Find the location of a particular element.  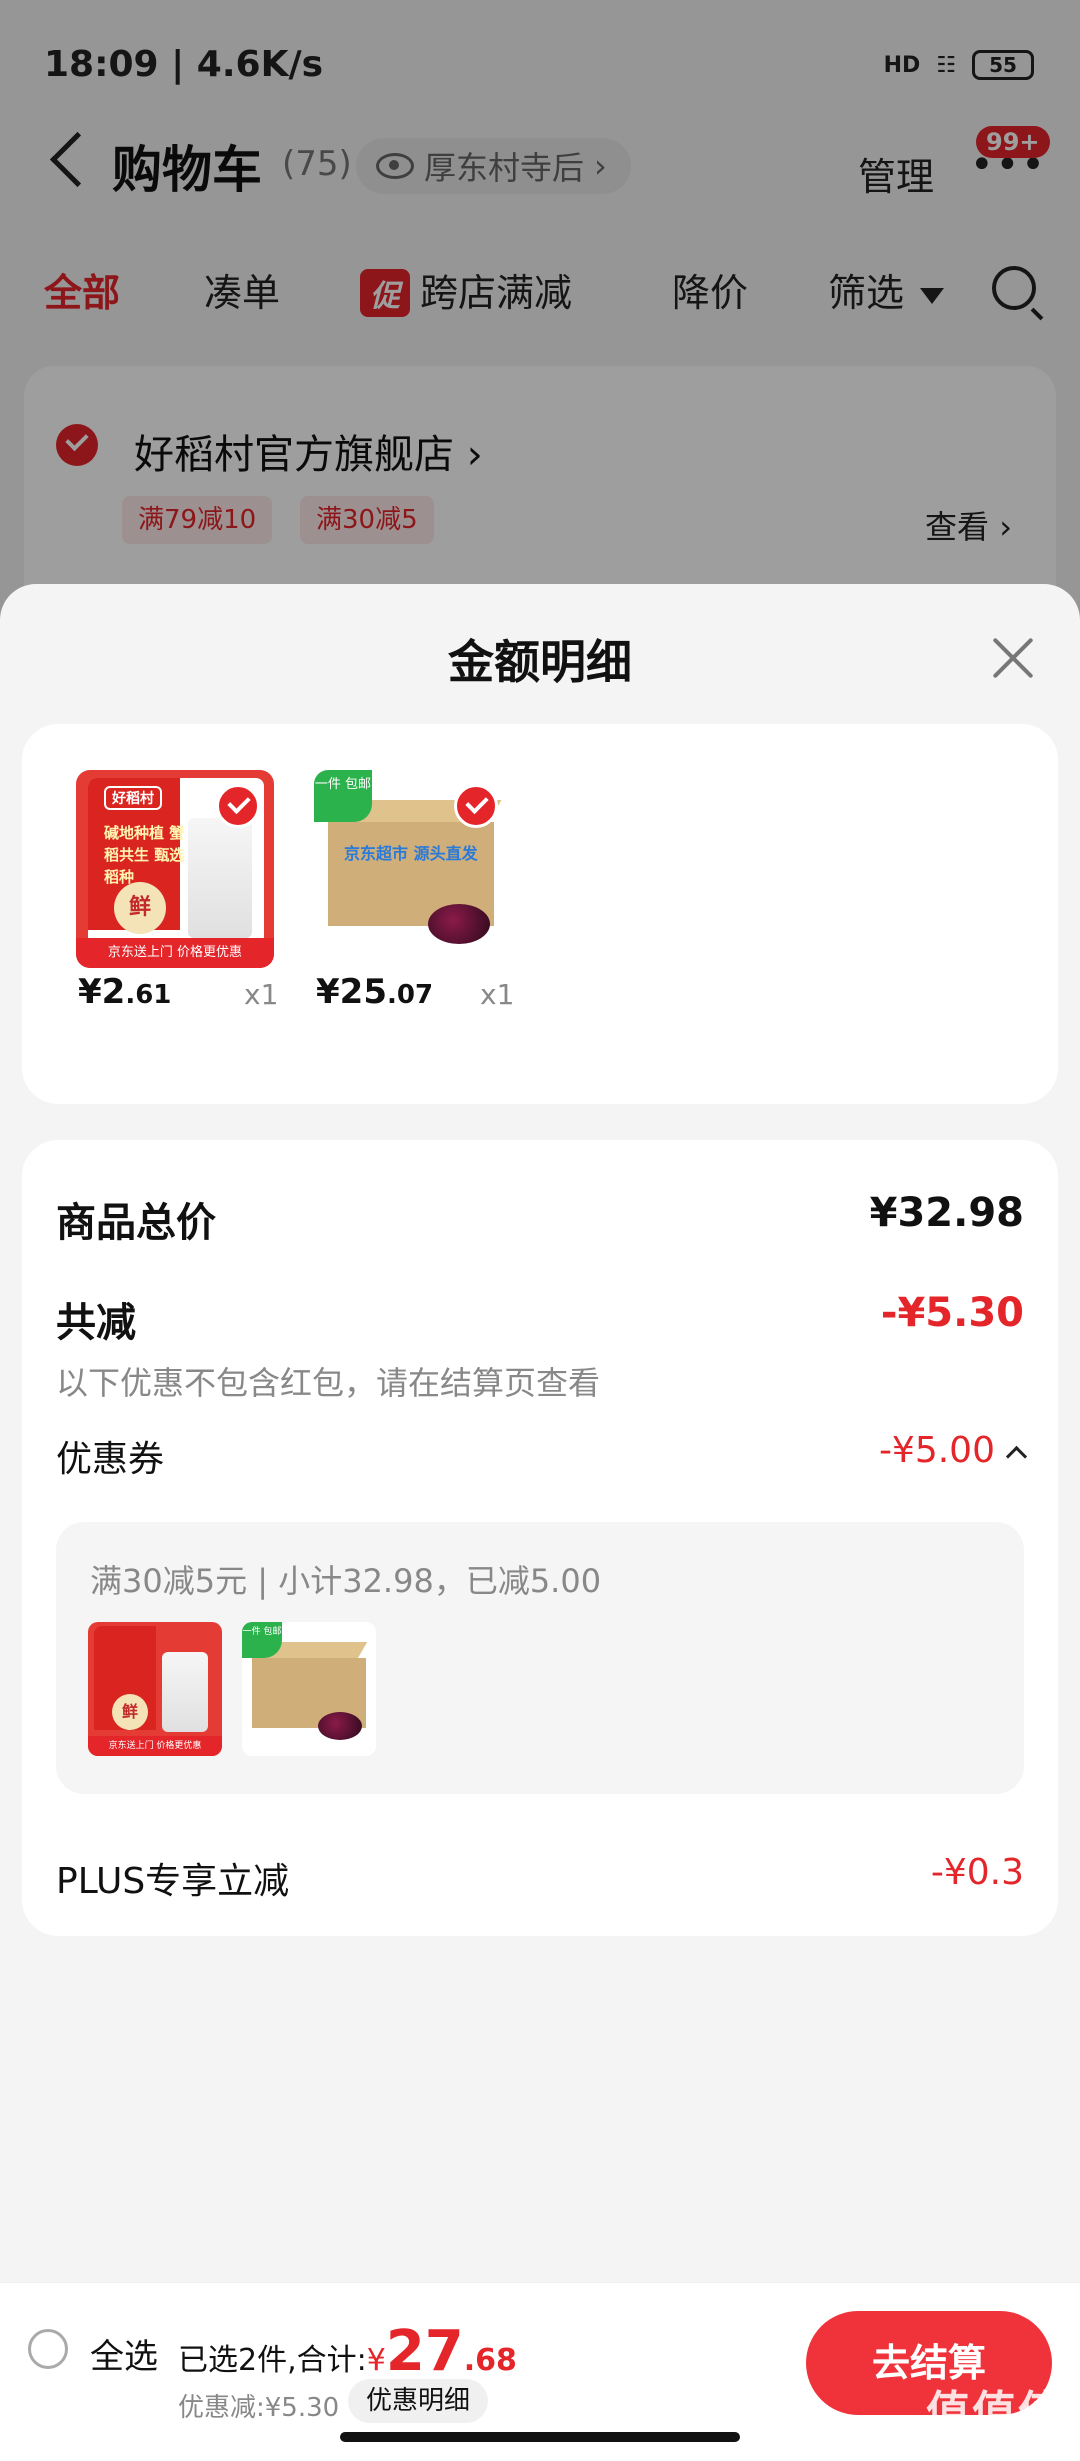

rice-slogan: 碱地种植 蟹稻共生 甄选稻种 is located at coordinates (144, 855).